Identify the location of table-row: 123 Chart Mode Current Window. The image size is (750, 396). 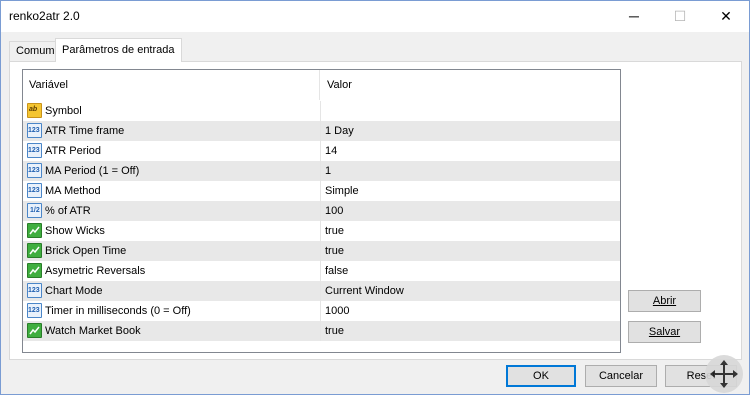
(321, 291).